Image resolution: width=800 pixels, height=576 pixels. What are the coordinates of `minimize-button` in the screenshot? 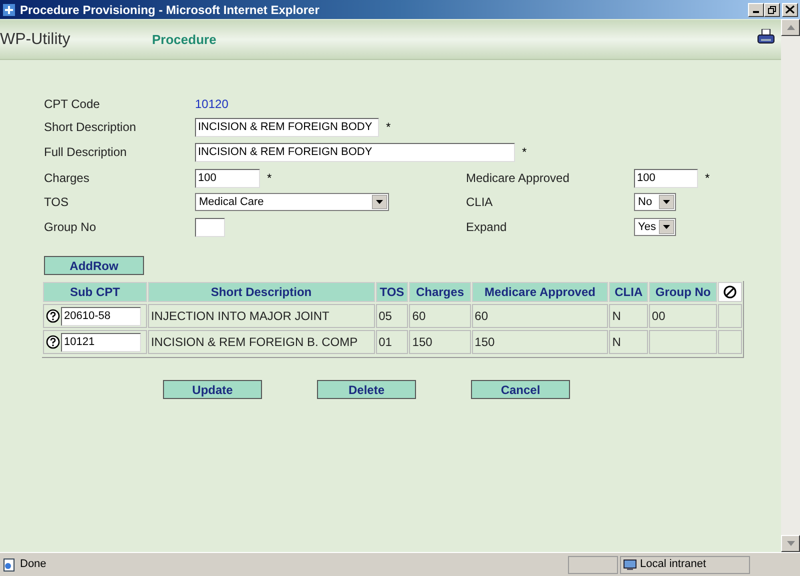 It's located at (756, 9).